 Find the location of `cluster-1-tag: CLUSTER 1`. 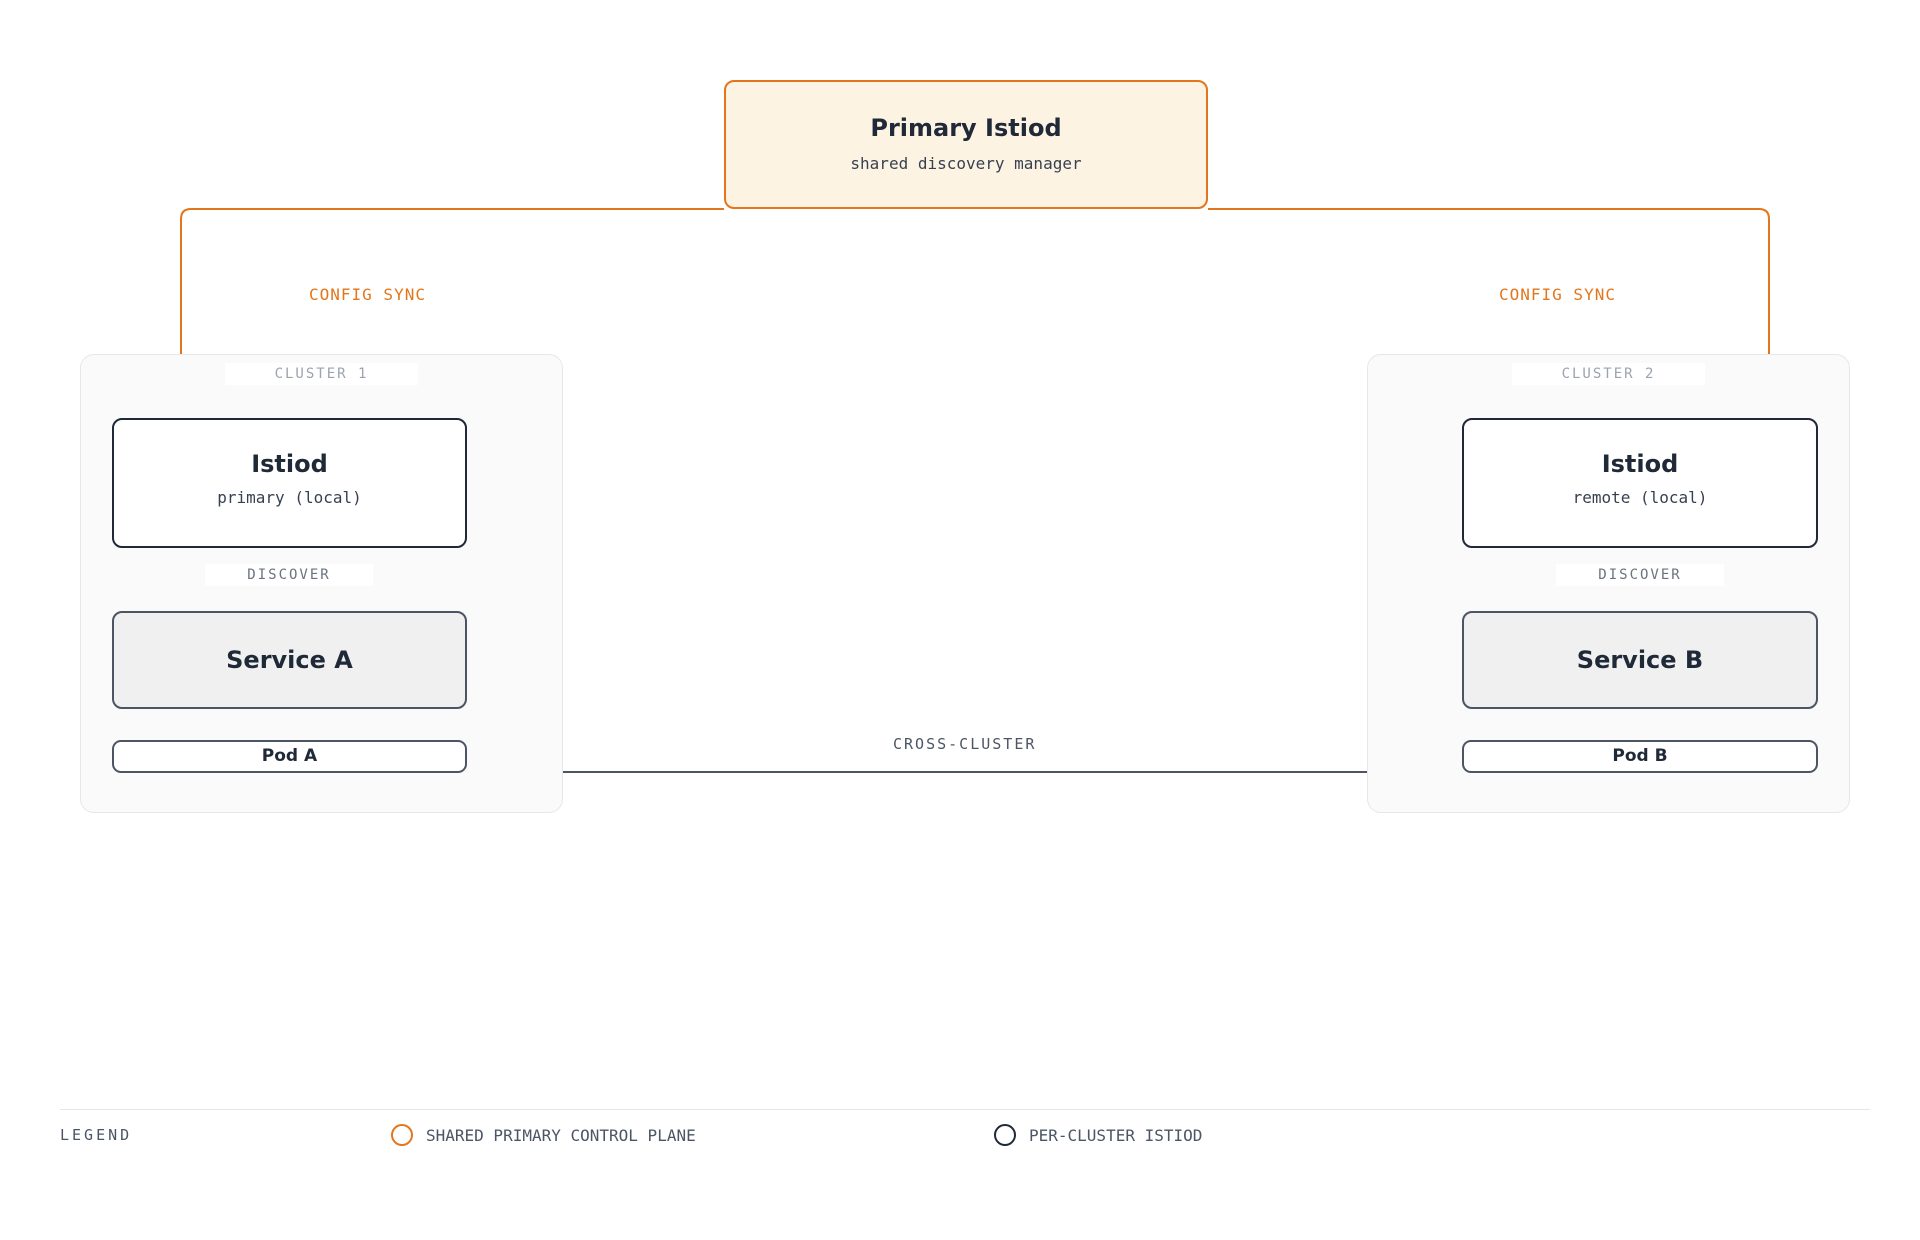

cluster-1-tag: CLUSTER 1 is located at coordinates (321, 374).